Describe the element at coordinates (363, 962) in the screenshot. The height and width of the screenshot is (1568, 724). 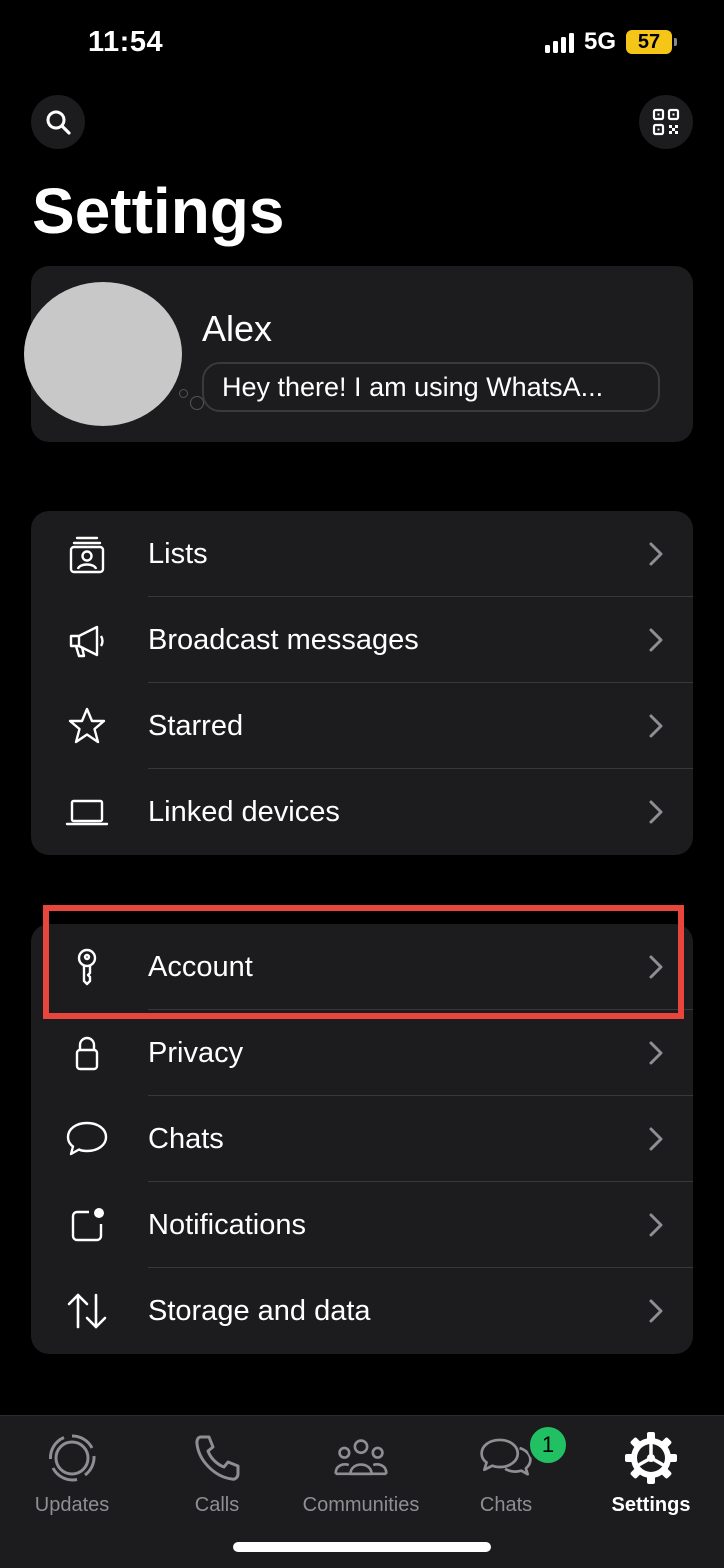
I see `account-highlight-box` at that location.